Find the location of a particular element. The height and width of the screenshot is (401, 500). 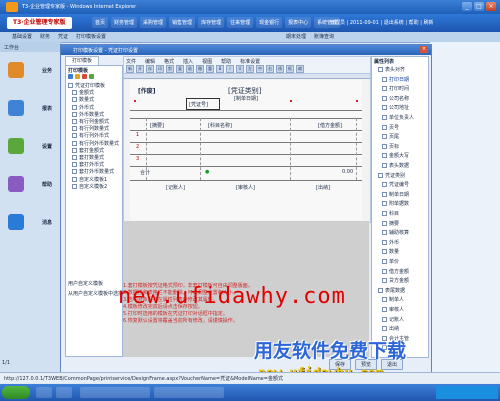

designer-menu-item: 插入 is located at coordinates (188, 61).